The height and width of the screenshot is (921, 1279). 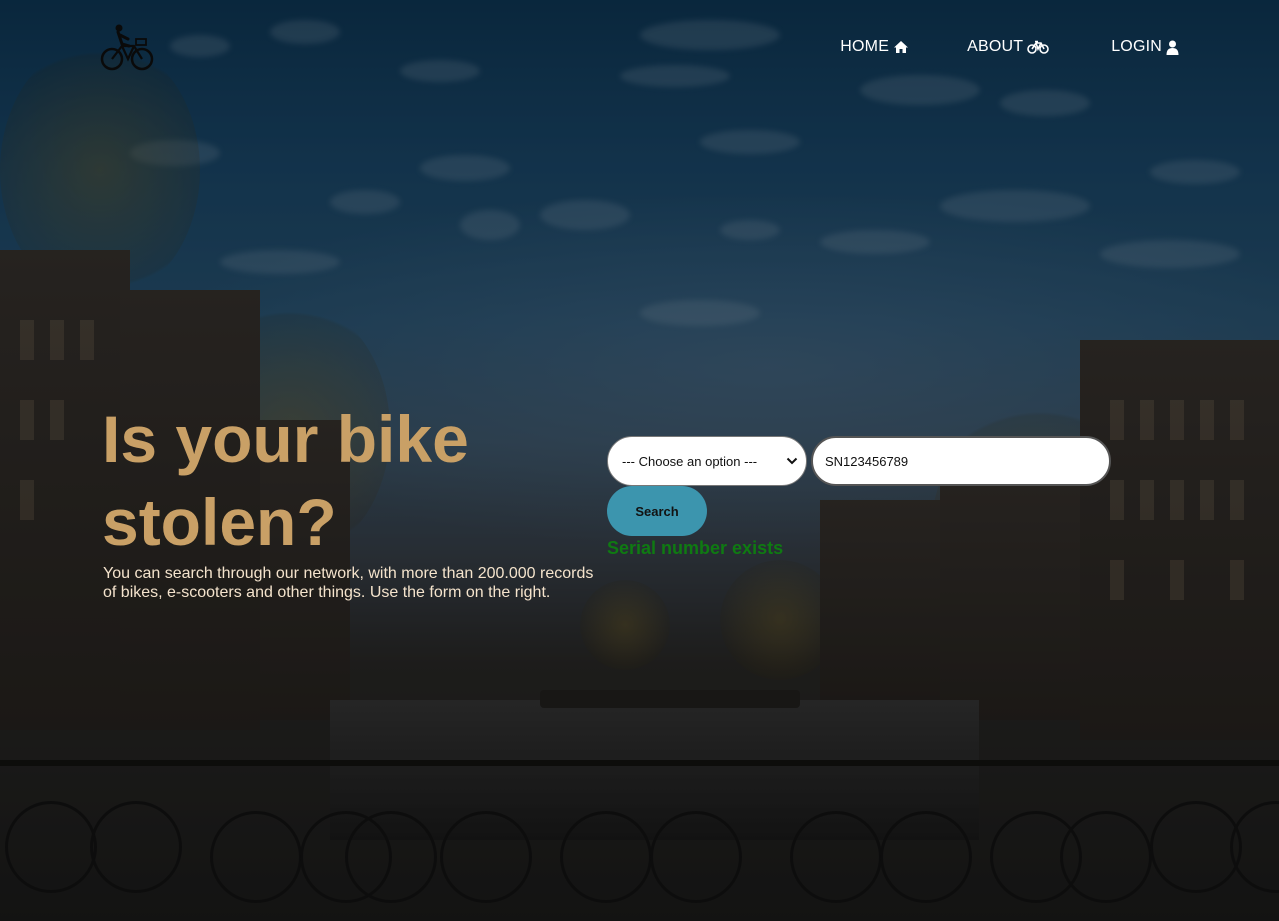 What do you see at coordinates (657, 511) in the screenshot?
I see `search-button: Search` at bounding box center [657, 511].